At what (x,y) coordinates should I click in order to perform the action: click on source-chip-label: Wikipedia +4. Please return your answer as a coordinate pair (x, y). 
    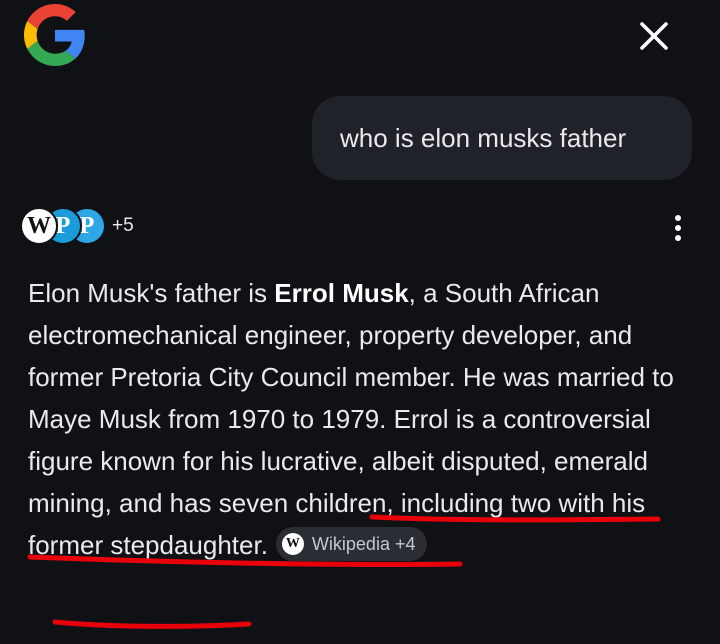
    Looking at the image, I should click on (363, 544).